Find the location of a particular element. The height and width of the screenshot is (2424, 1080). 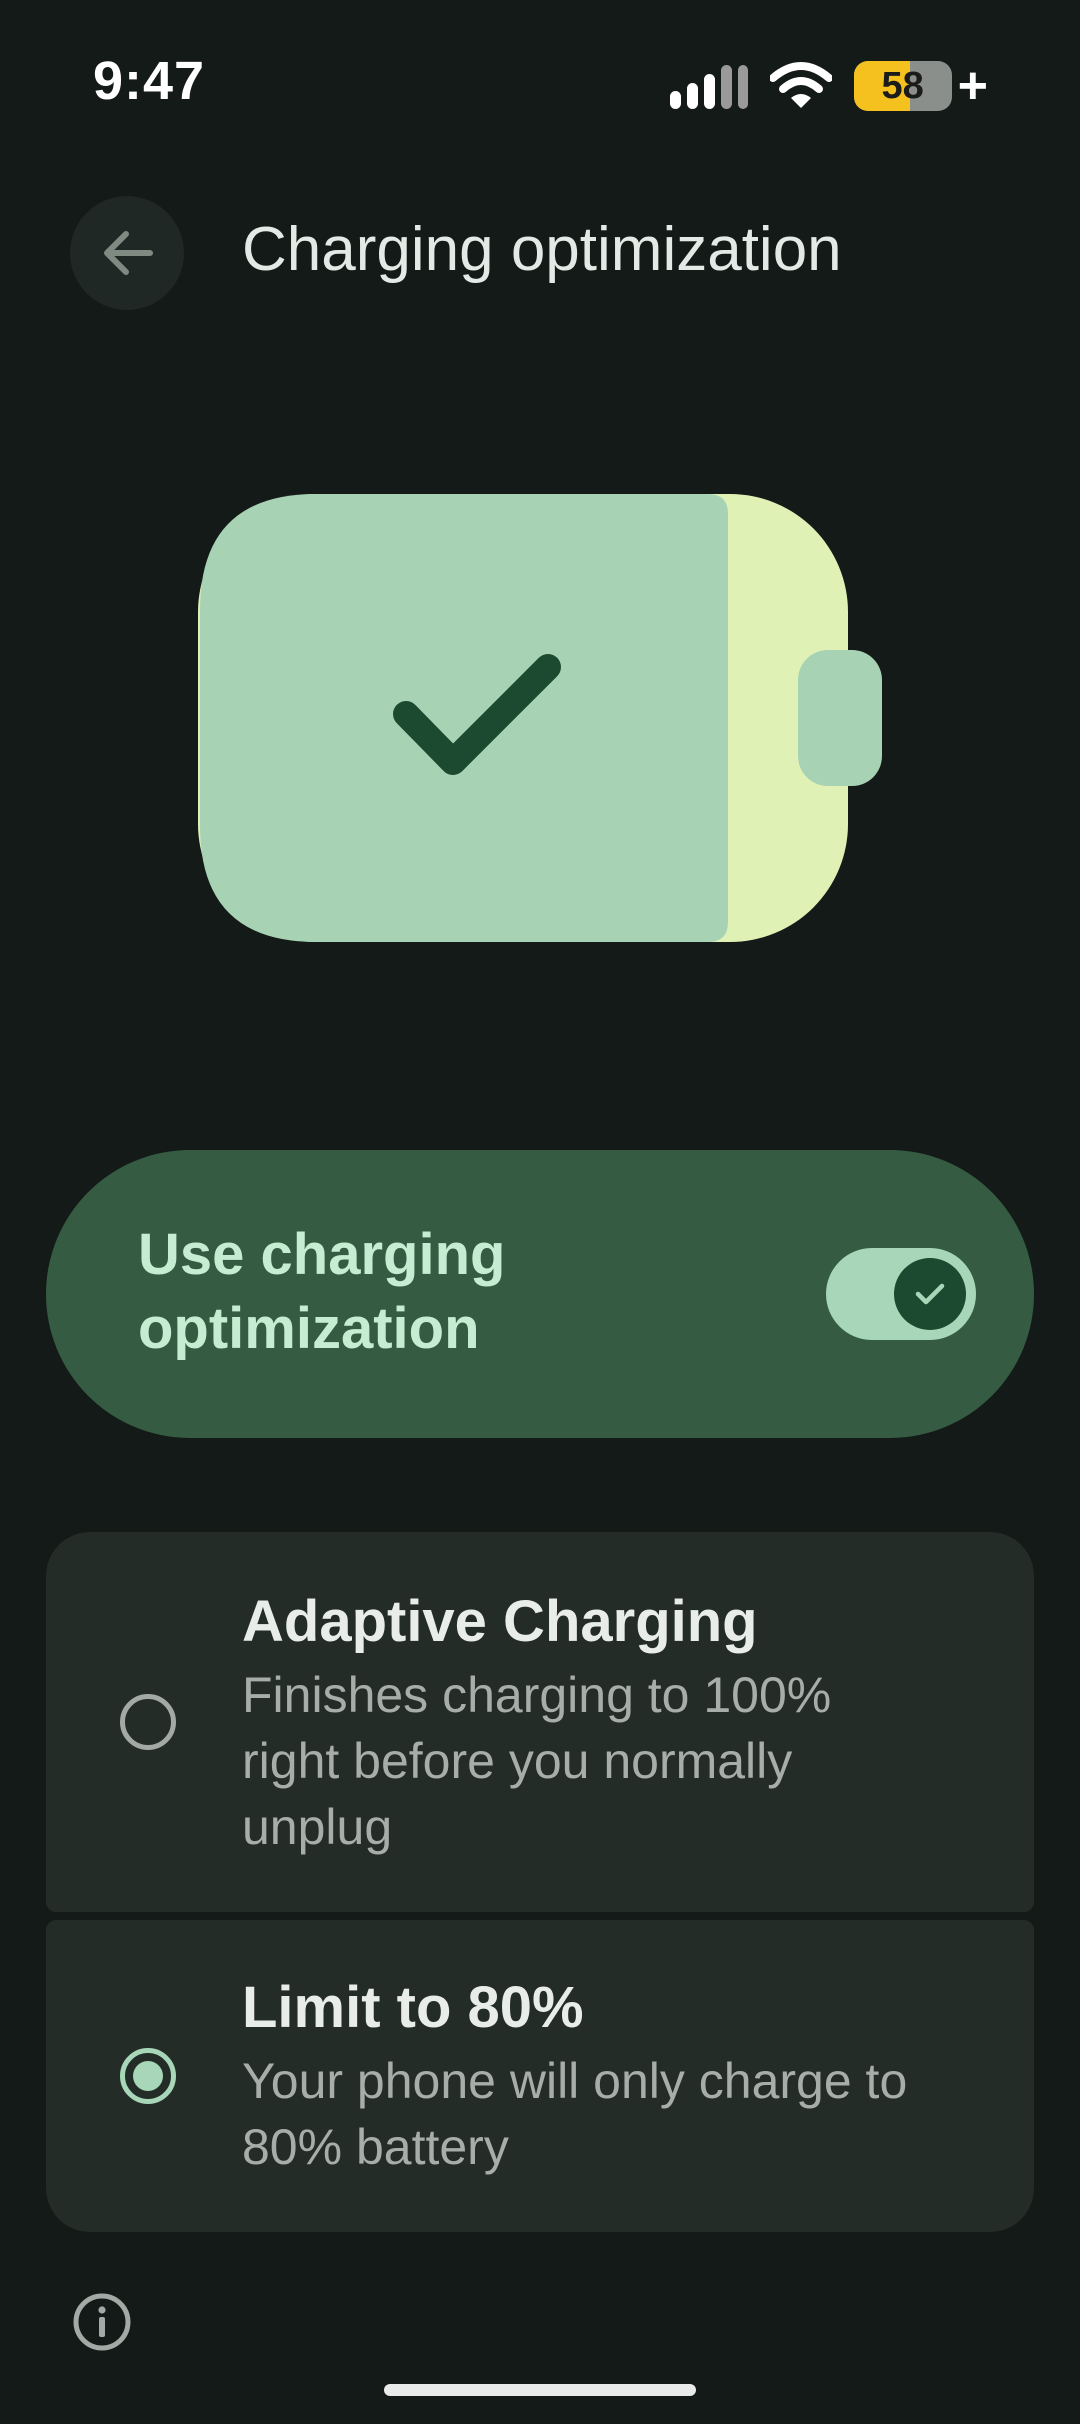

switch-thumb is located at coordinates (930, 1294).